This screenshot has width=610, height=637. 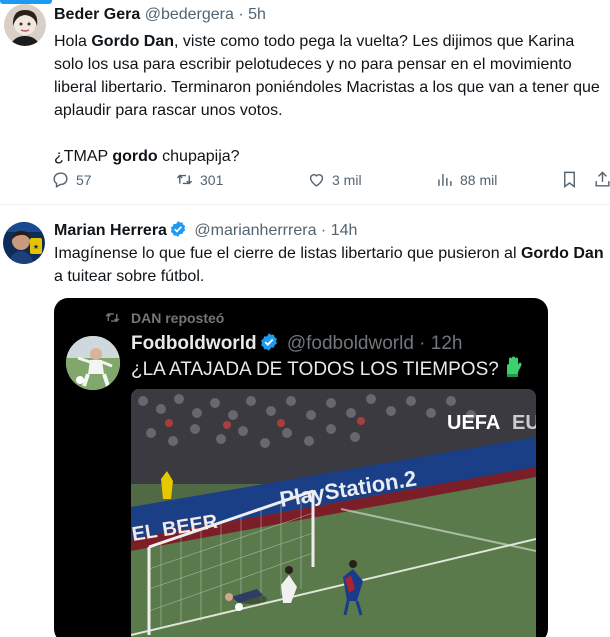 What do you see at coordinates (347, 179) in the screenshot?
I see `like-count: 3 mil` at bounding box center [347, 179].